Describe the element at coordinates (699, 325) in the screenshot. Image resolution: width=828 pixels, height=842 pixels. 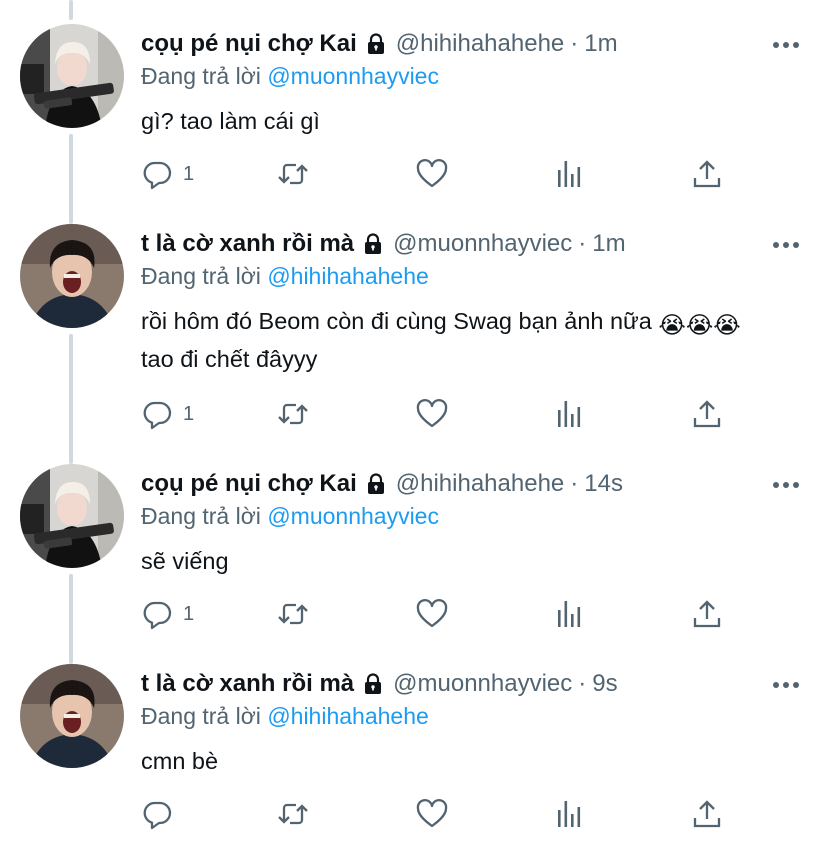
I see `crying-emoji: 😭😭😭` at that location.